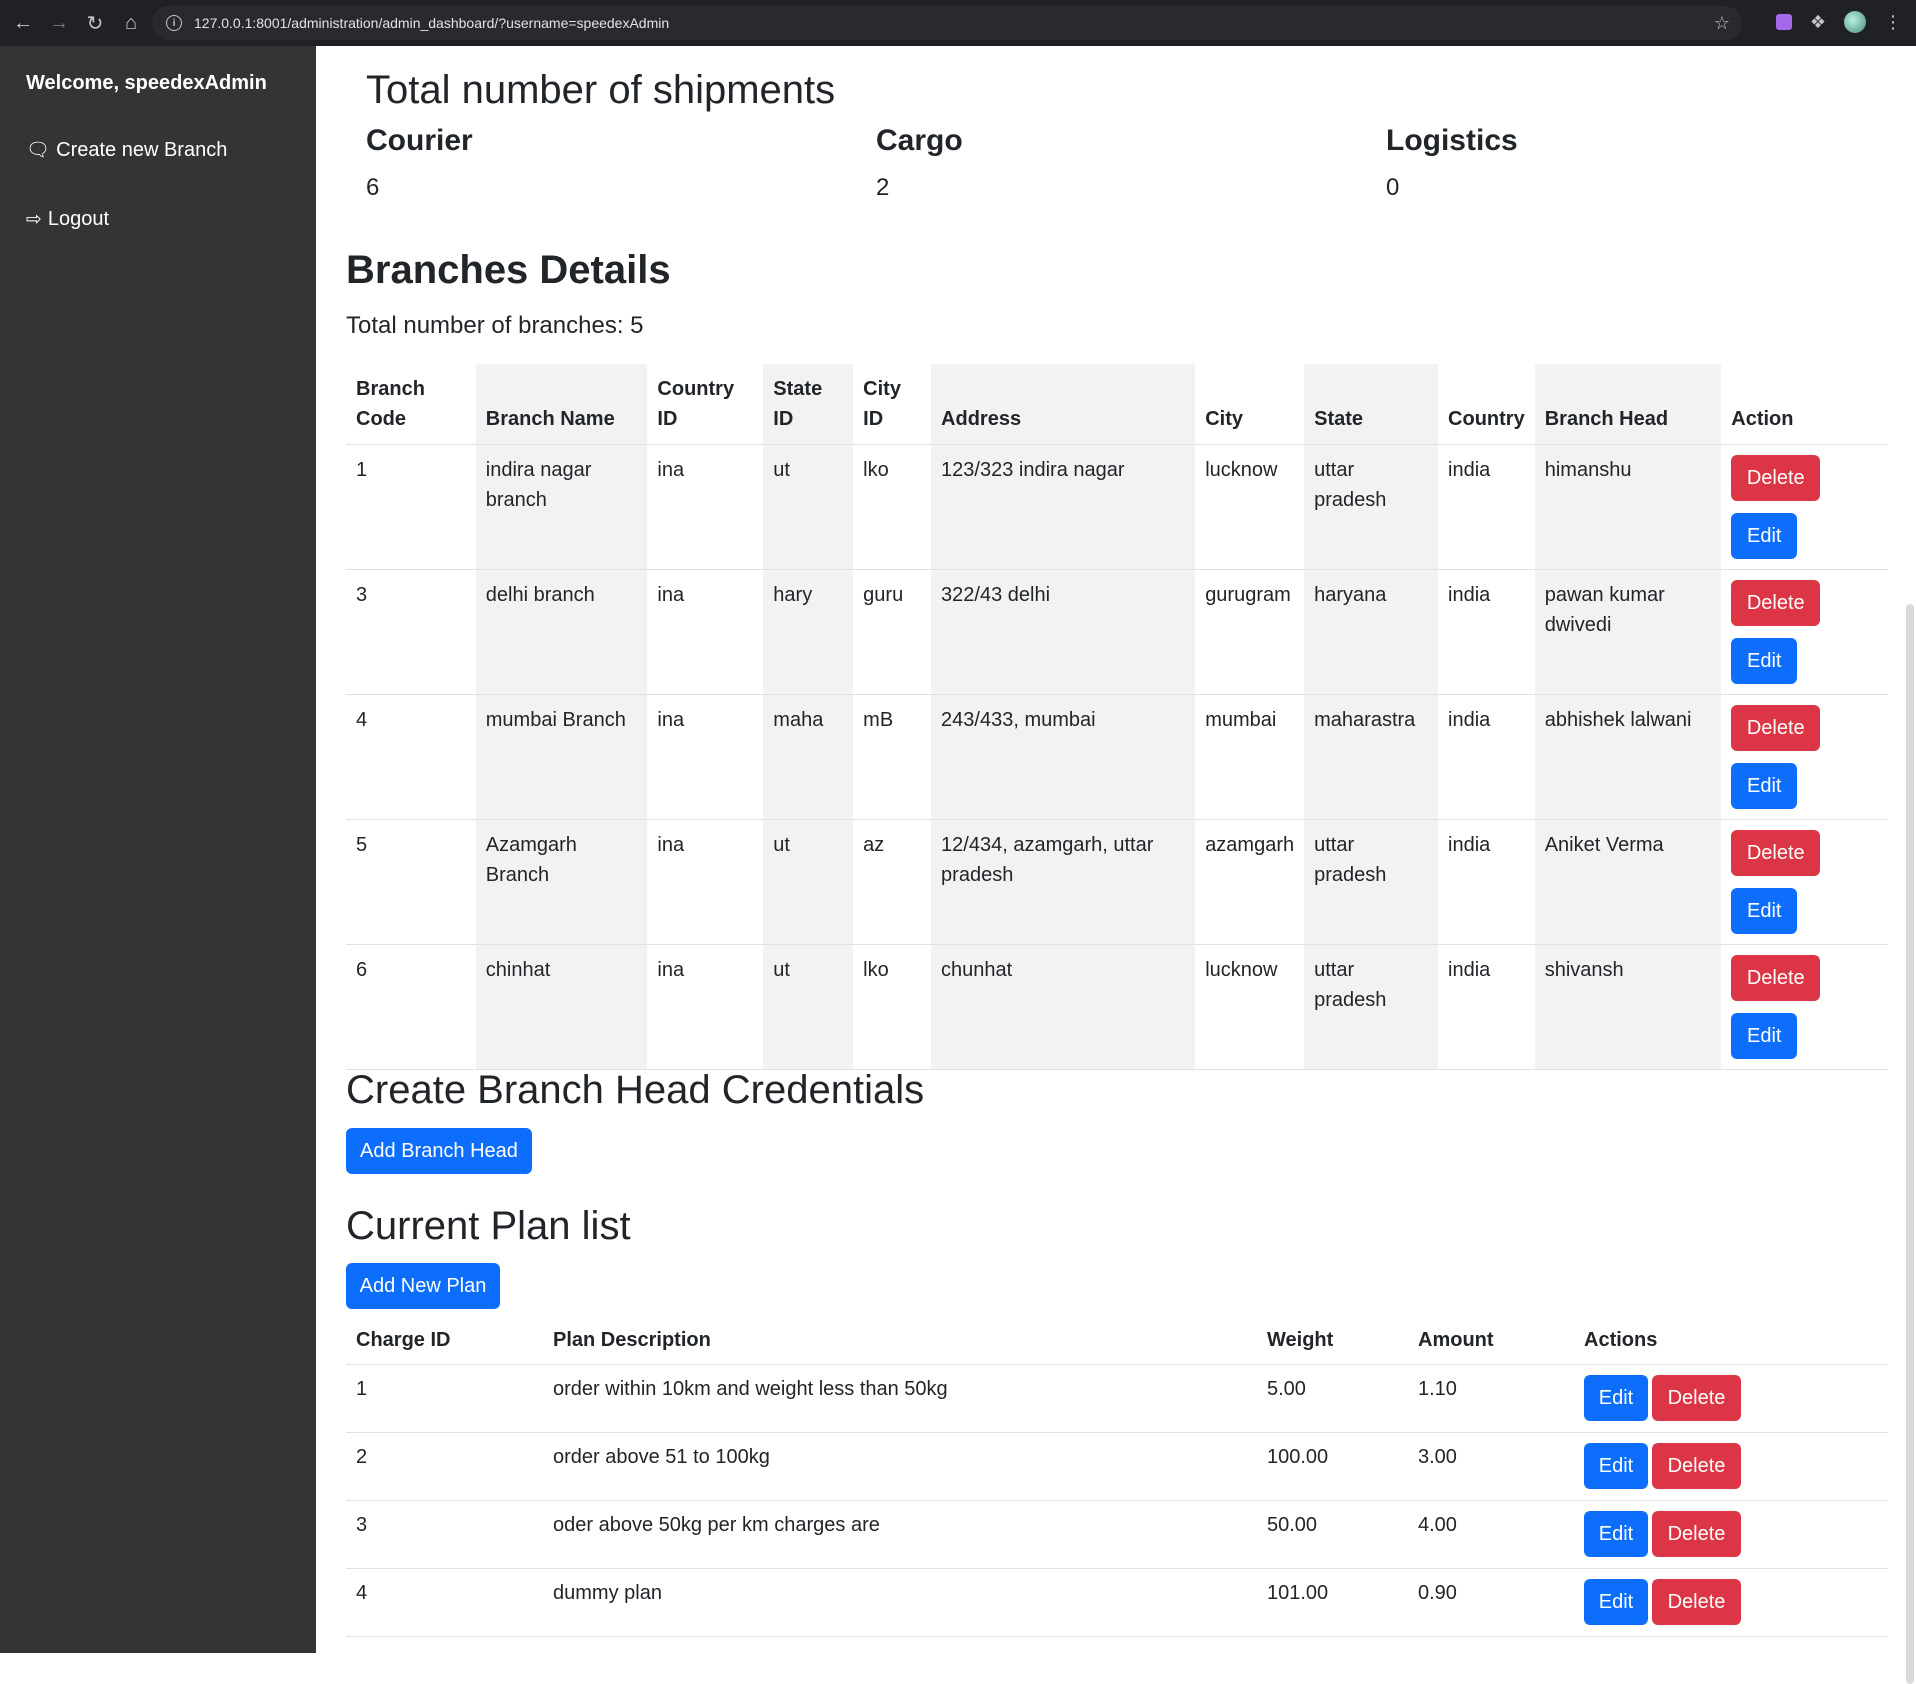 This screenshot has width=1916, height=1684. Describe the element at coordinates (716, 1525) in the screenshot. I see `plan-description-cell: oder above 50kg per km charges are` at that location.